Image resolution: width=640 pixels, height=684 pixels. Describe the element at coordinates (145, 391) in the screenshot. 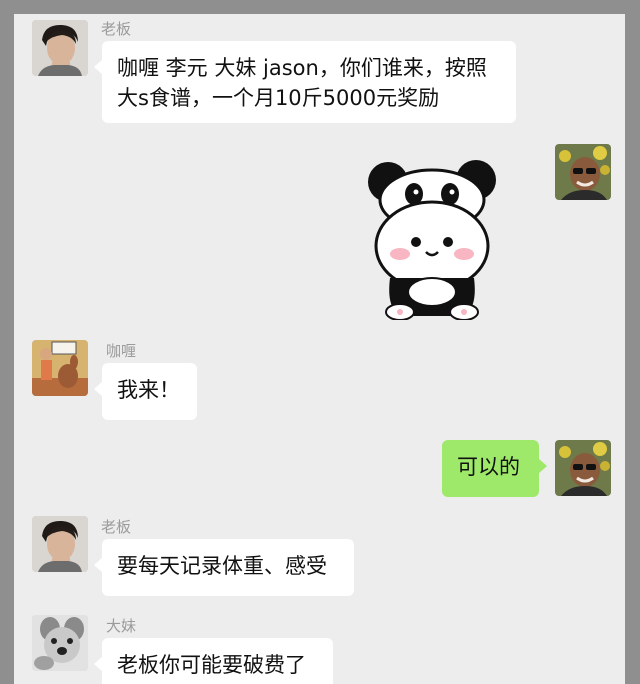

I see `message-bubble: 我来！` at that location.